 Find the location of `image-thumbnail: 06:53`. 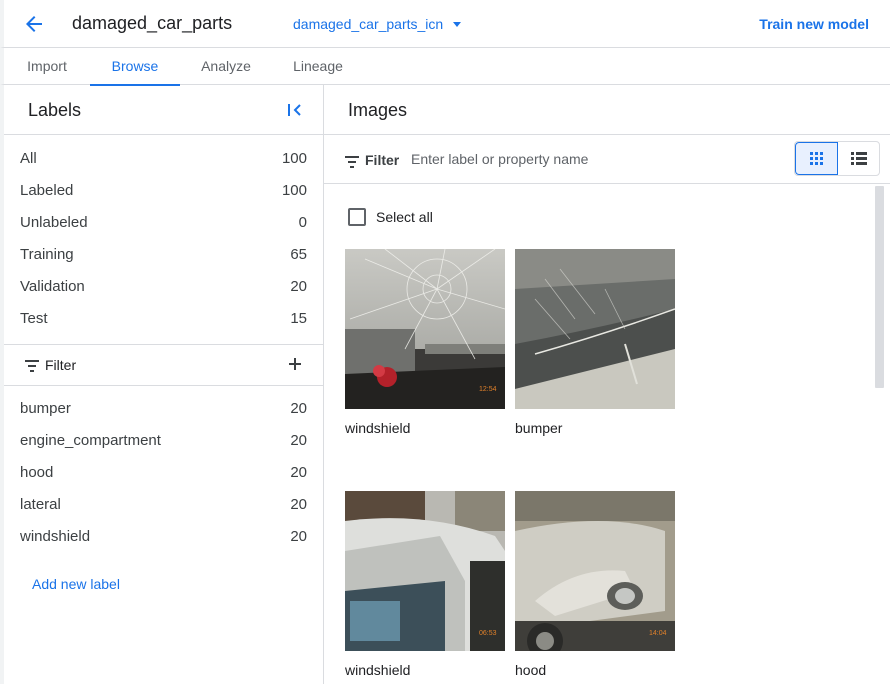

image-thumbnail: 06:53 is located at coordinates (425, 571).